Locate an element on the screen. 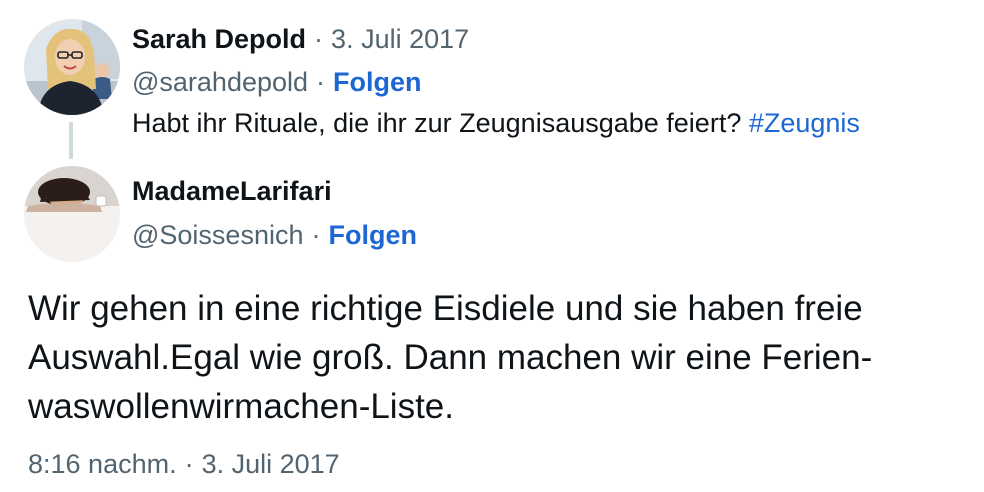  reply-tweet-handle-row: @Soissesnich · Folgen is located at coordinates (274, 235).